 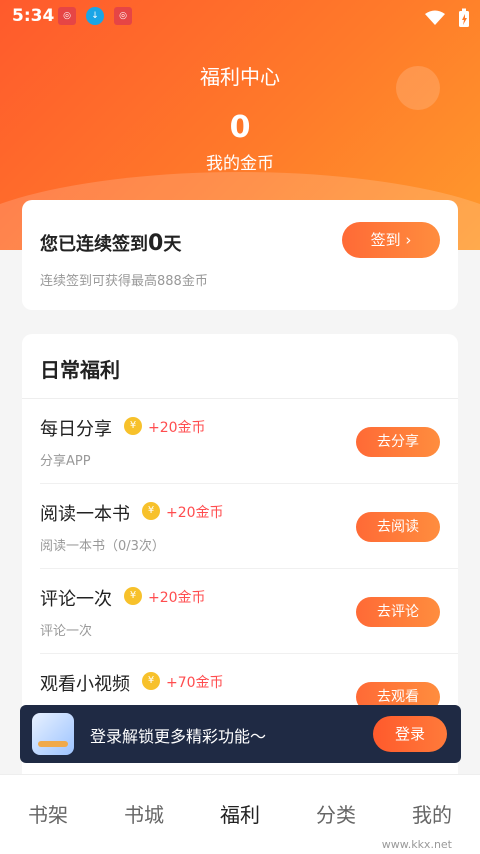 What do you see at coordinates (240, 526) in the screenshot?
I see `task-row: 阅读一本书 ¥ +20金币 阅读一本书（0/3次） 去阅读` at bounding box center [240, 526].